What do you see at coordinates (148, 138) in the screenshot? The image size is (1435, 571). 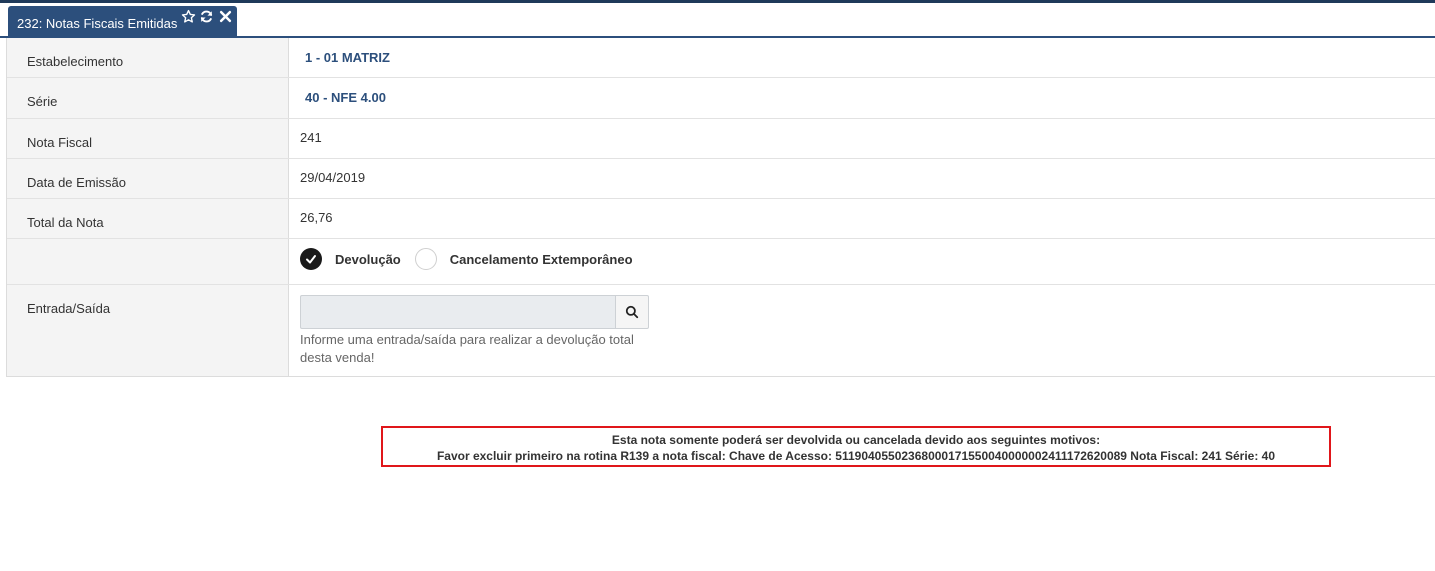 I see `label-nota-fiscal: Nota Fiscal` at bounding box center [148, 138].